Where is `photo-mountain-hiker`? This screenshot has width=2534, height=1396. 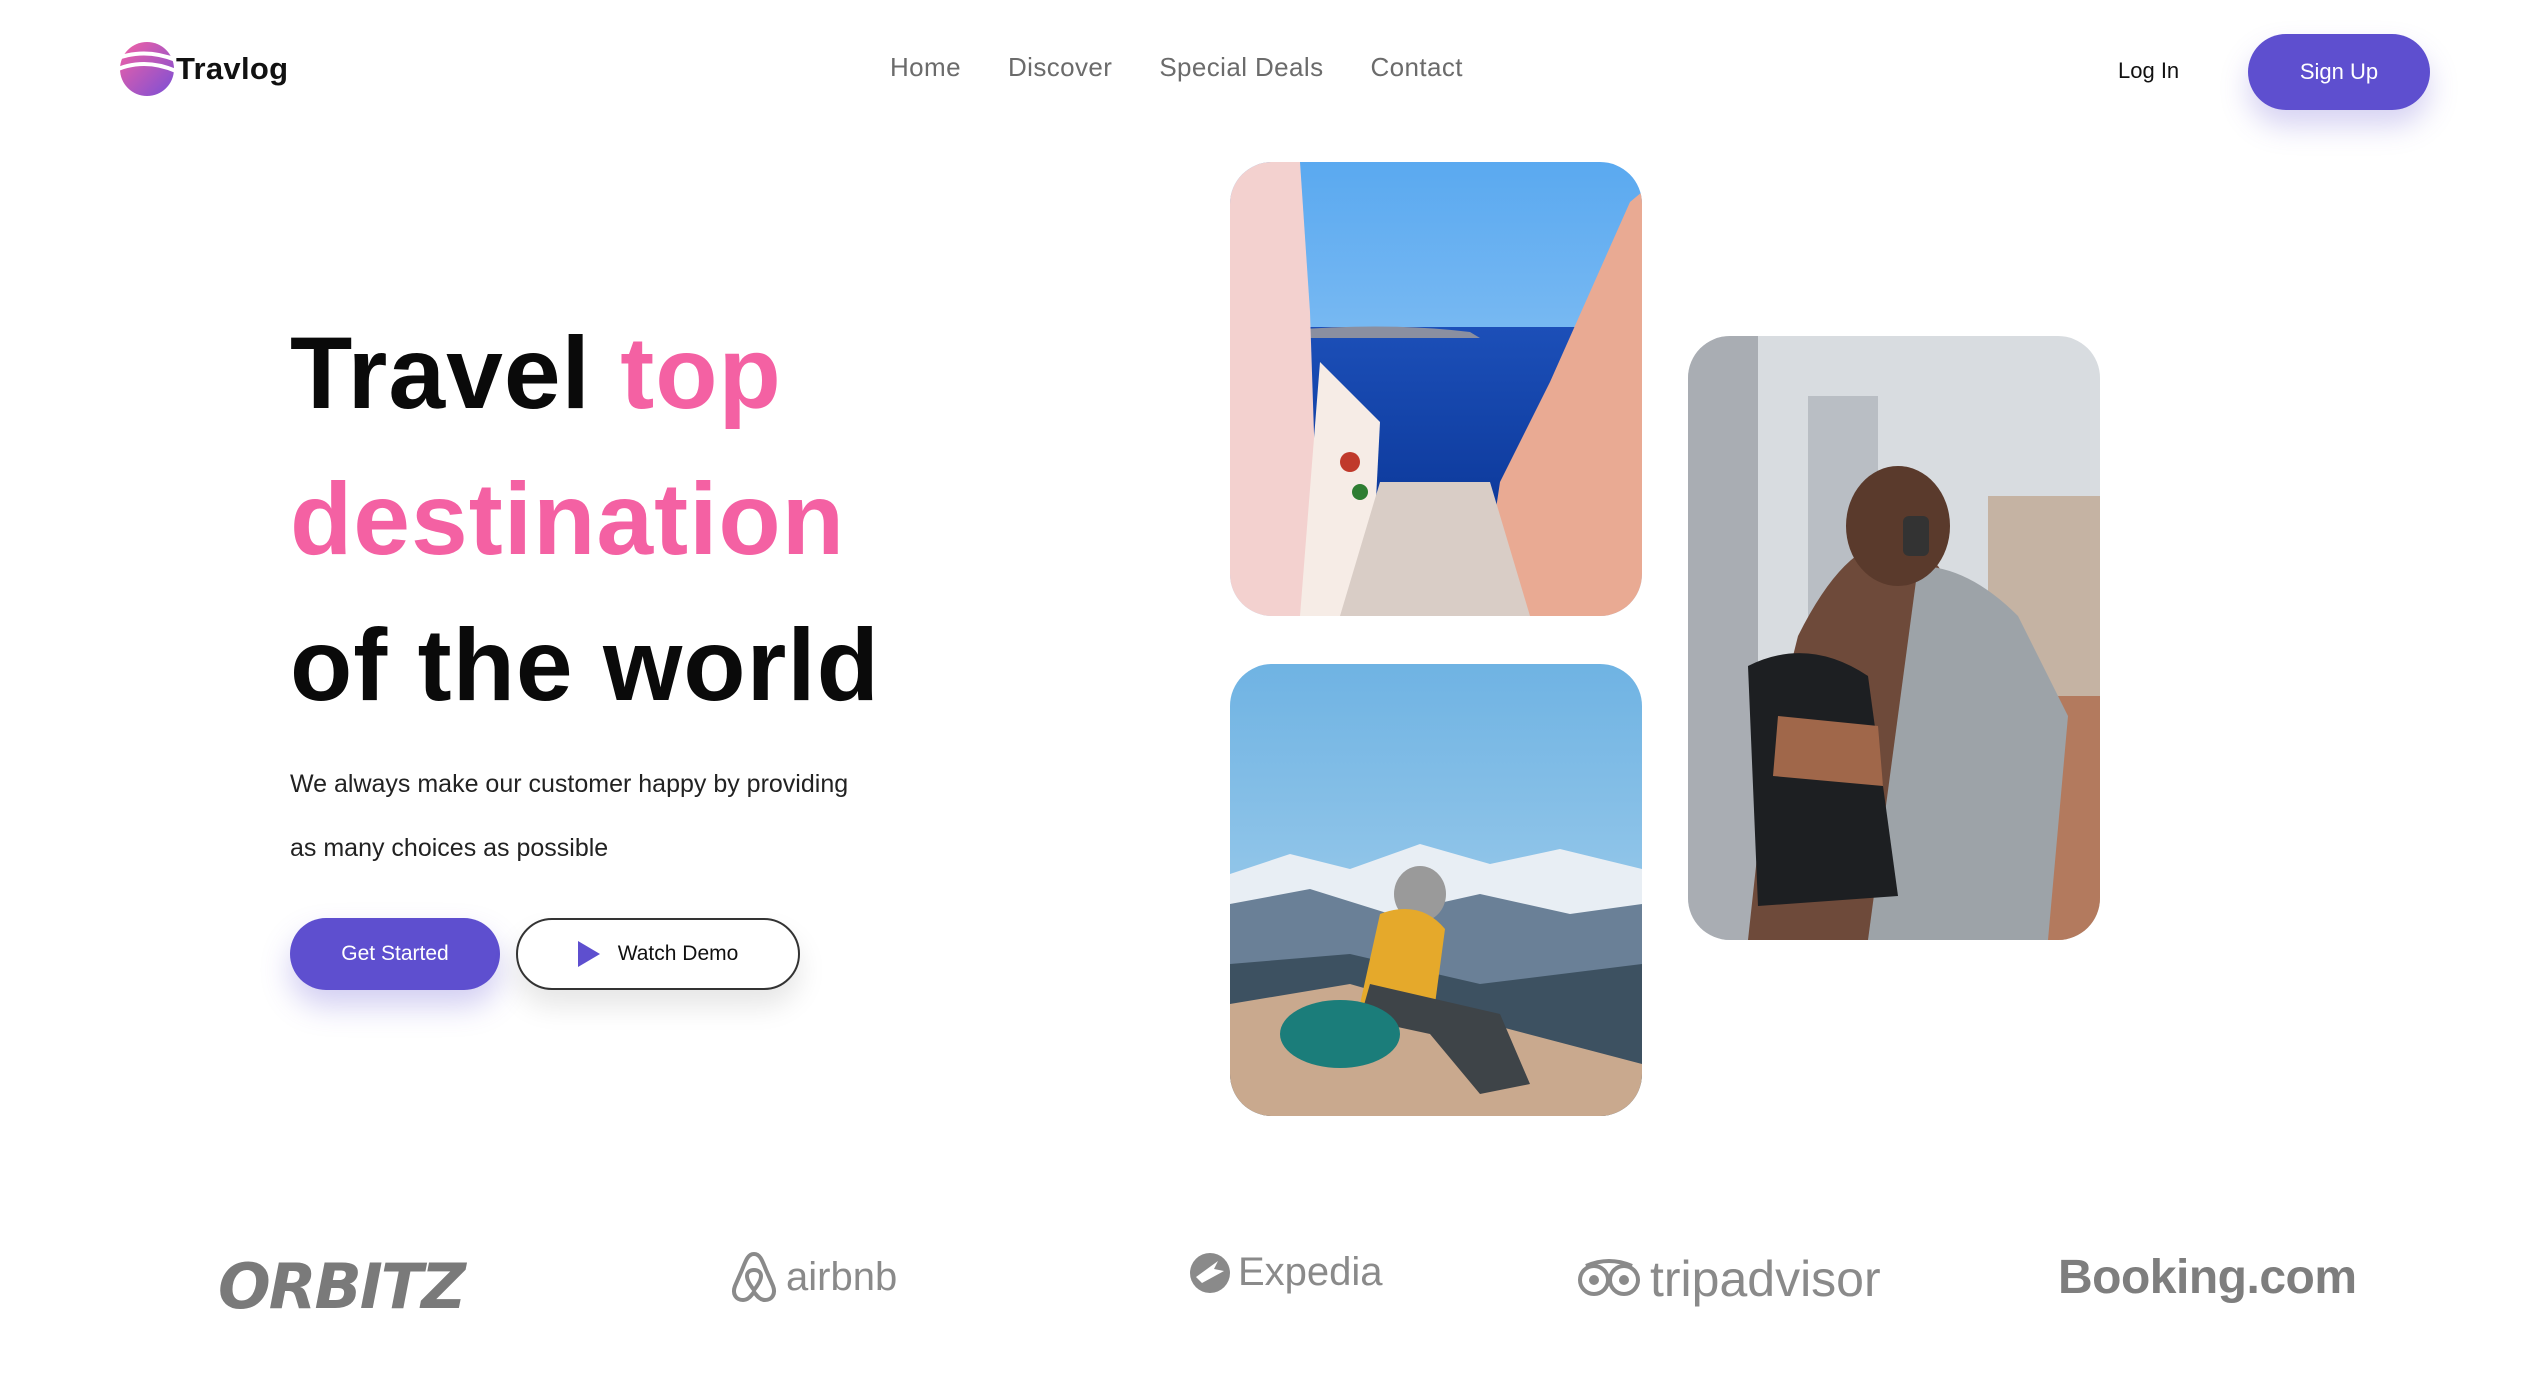
photo-mountain-hiker is located at coordinates (1436, 890).